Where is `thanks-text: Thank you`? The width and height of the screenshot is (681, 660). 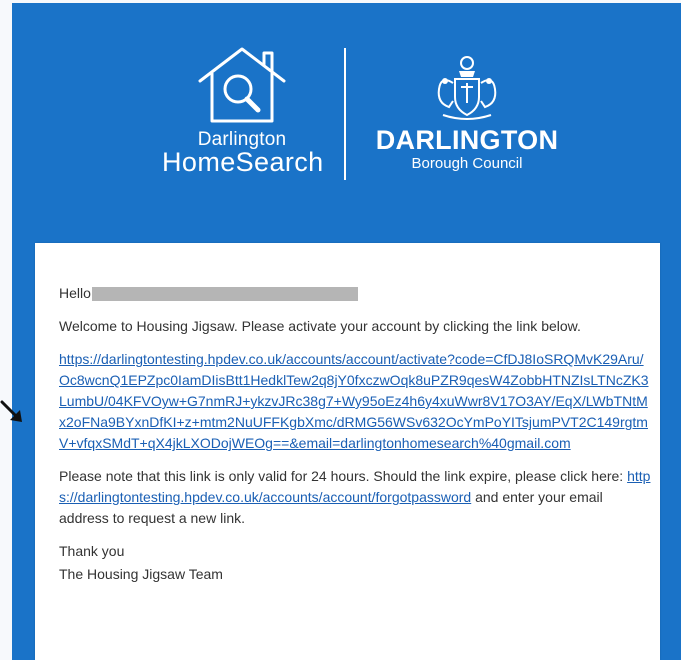 thanks-text: Thank you is located at coordinates (92, 551).